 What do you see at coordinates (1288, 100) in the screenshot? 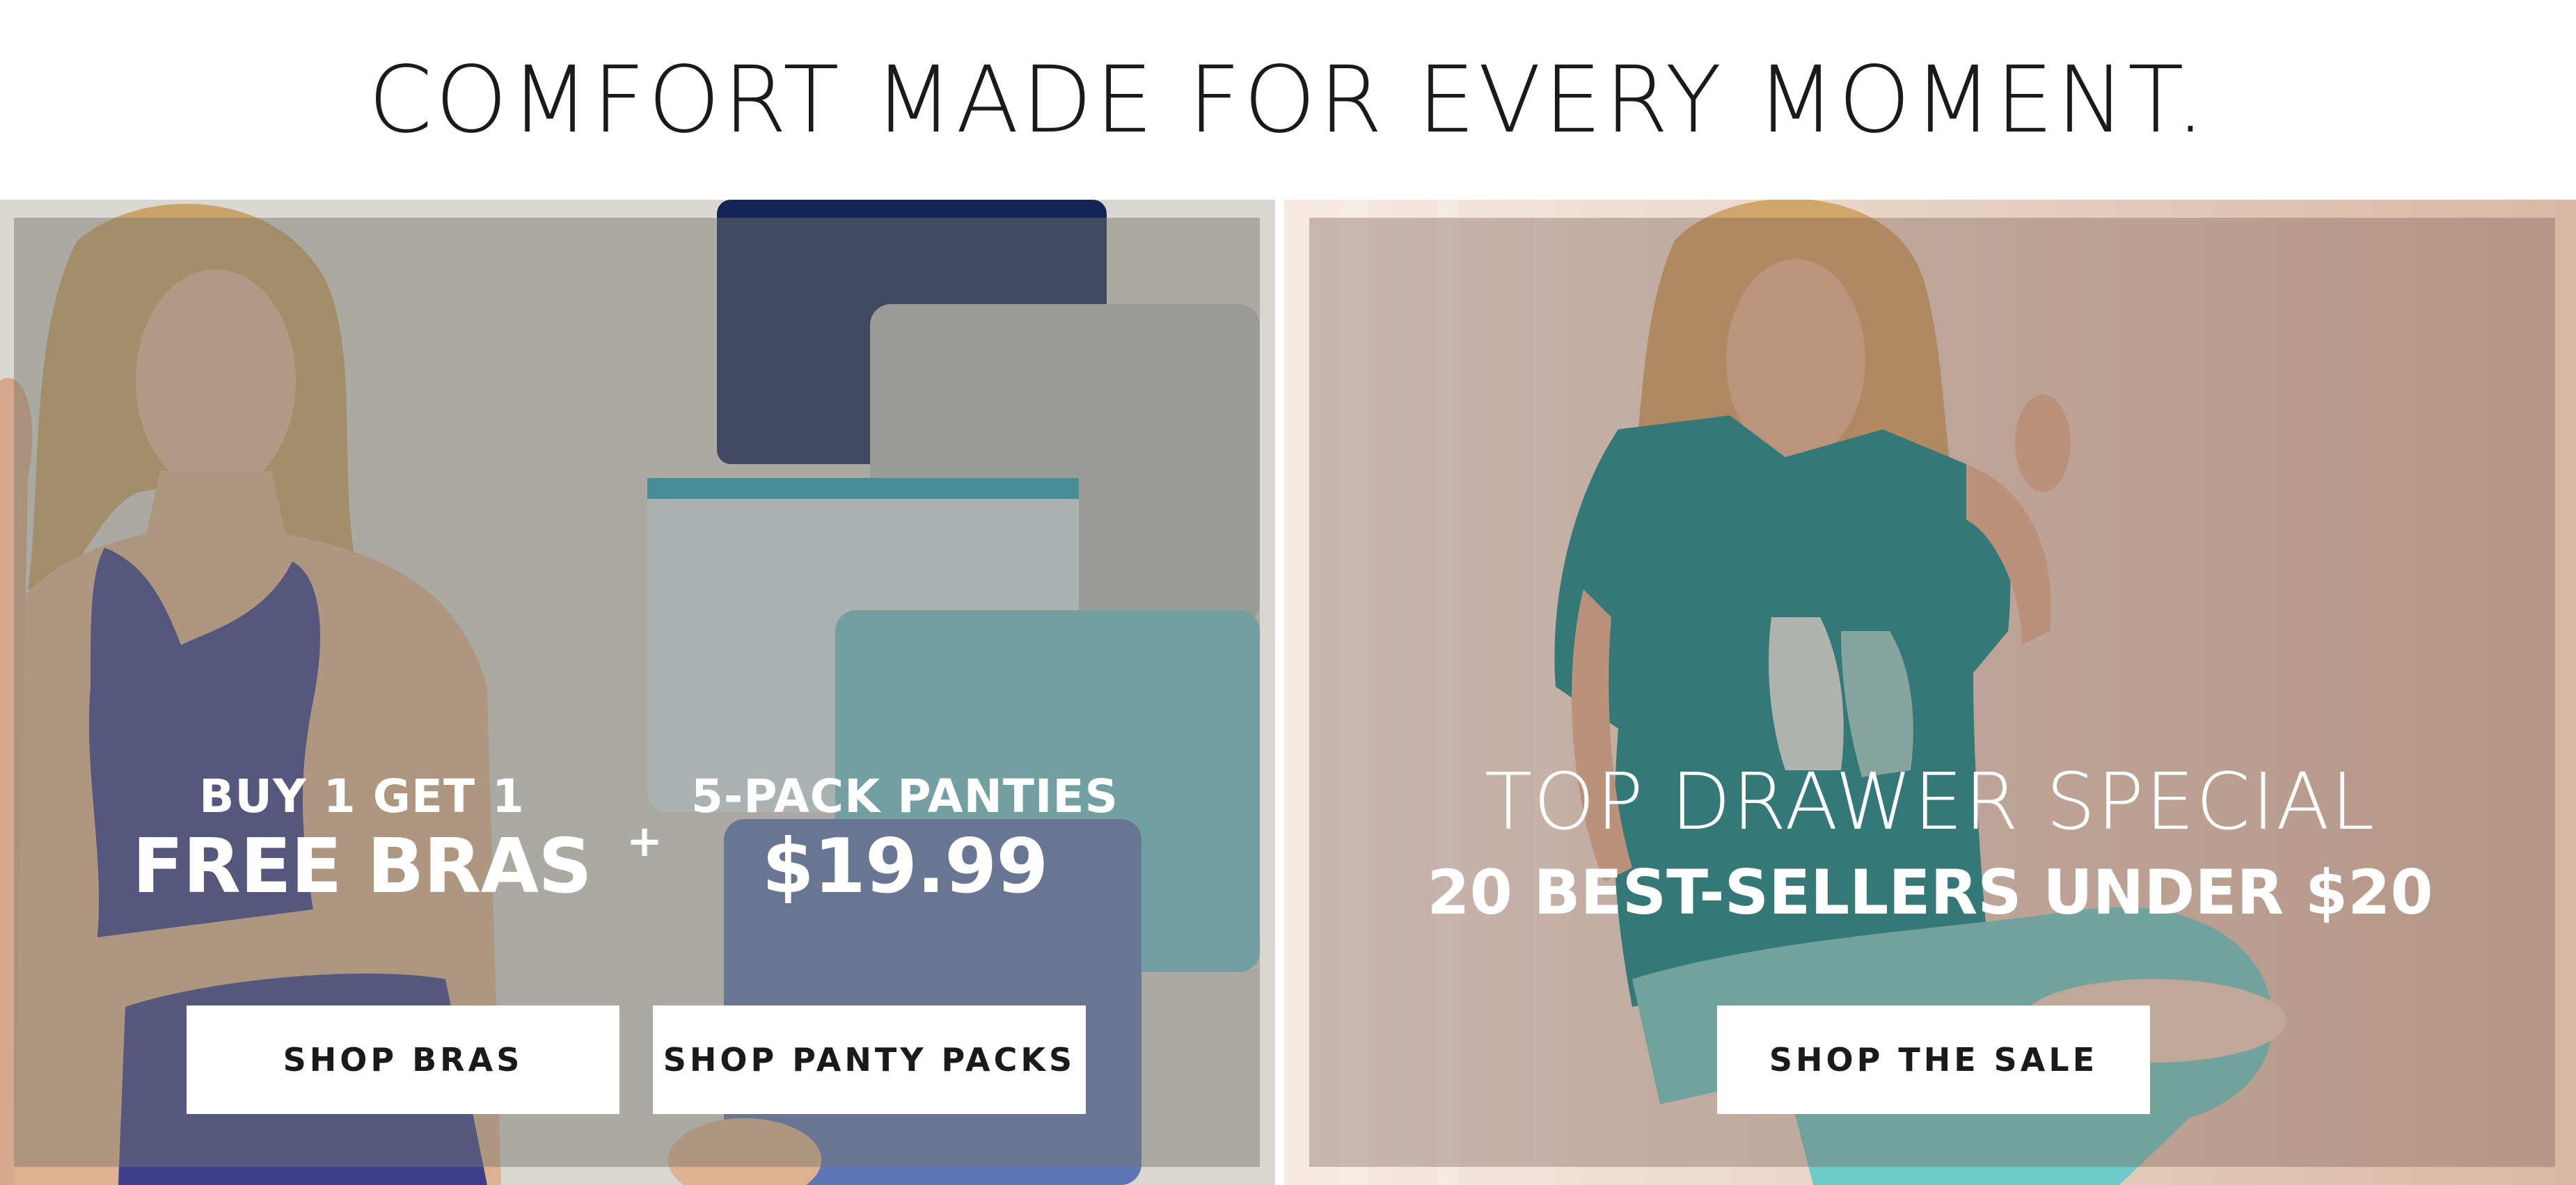
I see `page-headline: COMFORT MADE FOR EVERY MOMENT.` at bounding box center [1288, 100].